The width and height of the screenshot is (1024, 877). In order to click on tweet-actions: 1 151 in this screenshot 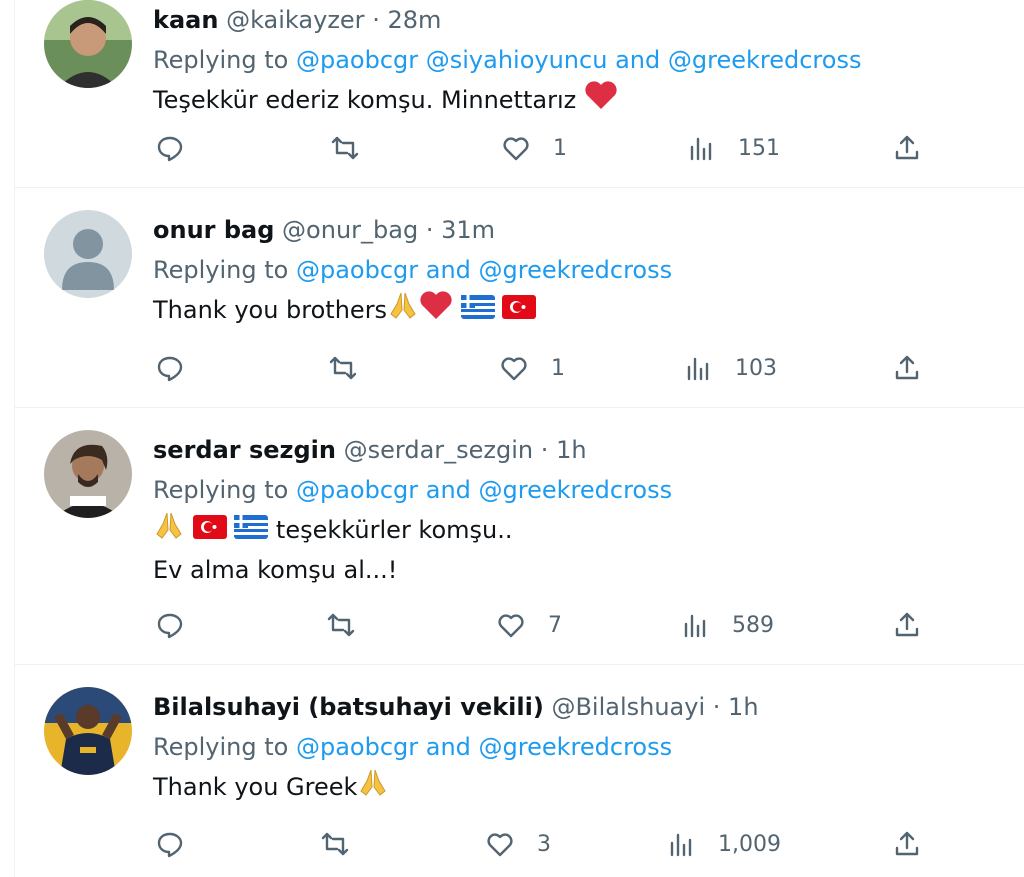, I will do `click(519, 148)`.